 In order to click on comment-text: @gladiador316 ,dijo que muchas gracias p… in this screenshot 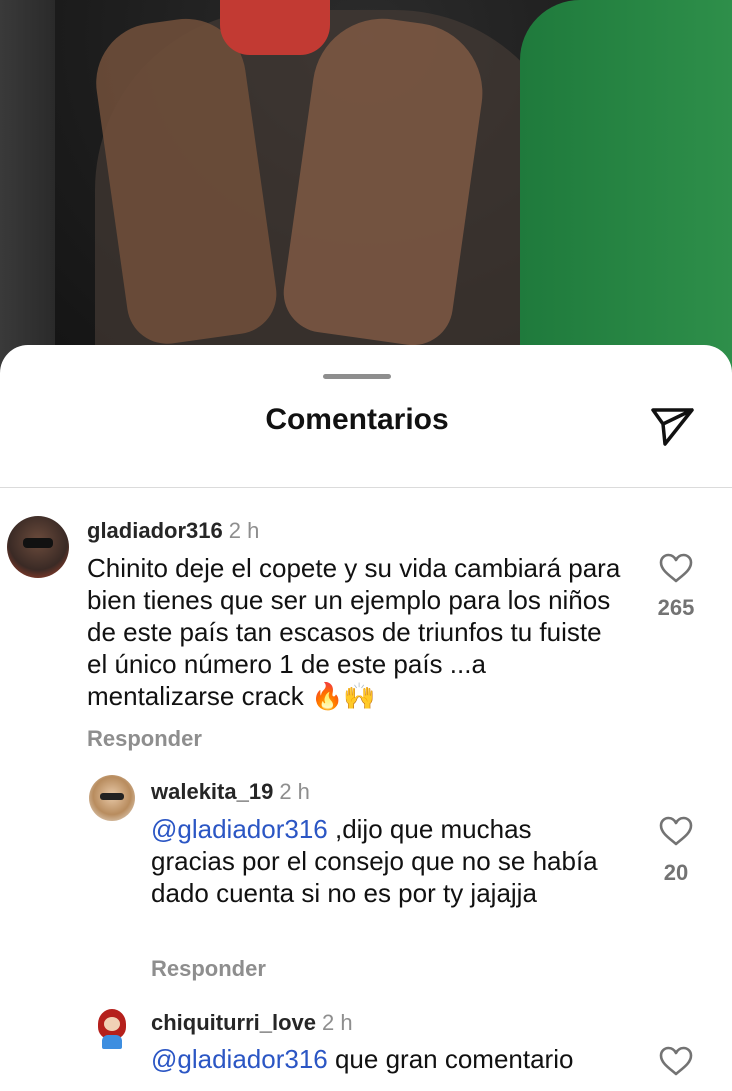, I will do `click(386, 861)`.